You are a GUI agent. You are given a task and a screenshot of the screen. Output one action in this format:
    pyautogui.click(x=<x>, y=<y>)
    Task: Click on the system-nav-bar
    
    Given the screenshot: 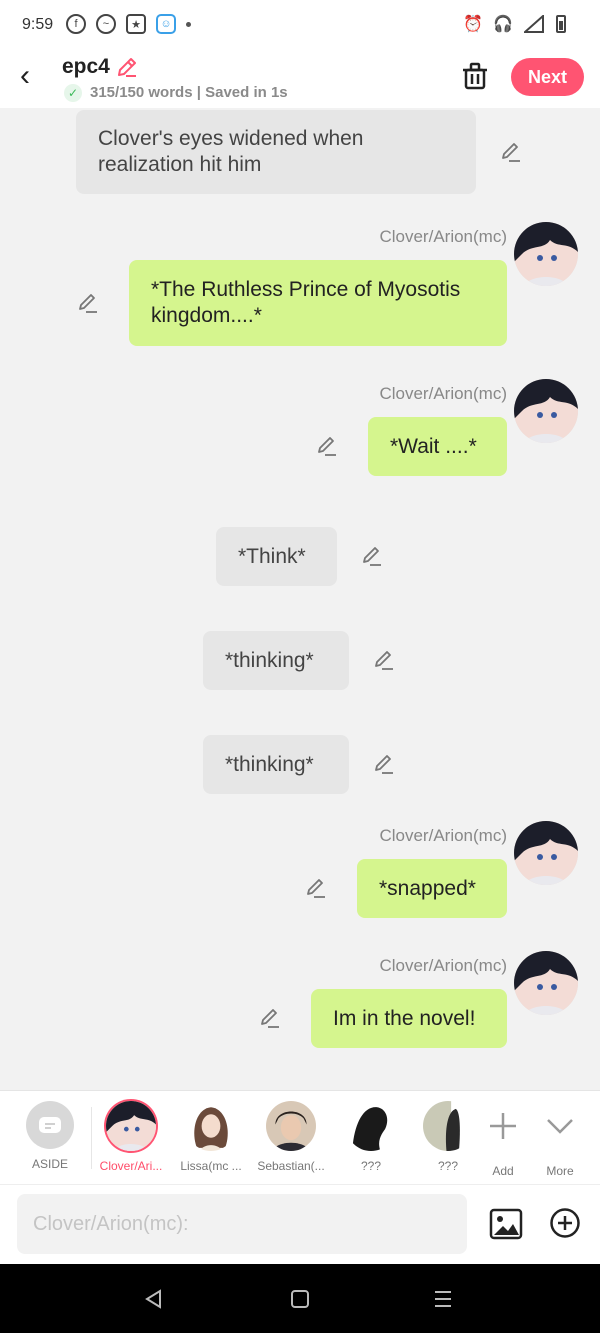 What is the action you would take?
    pyautogui.click(x=300, y=1298)
    